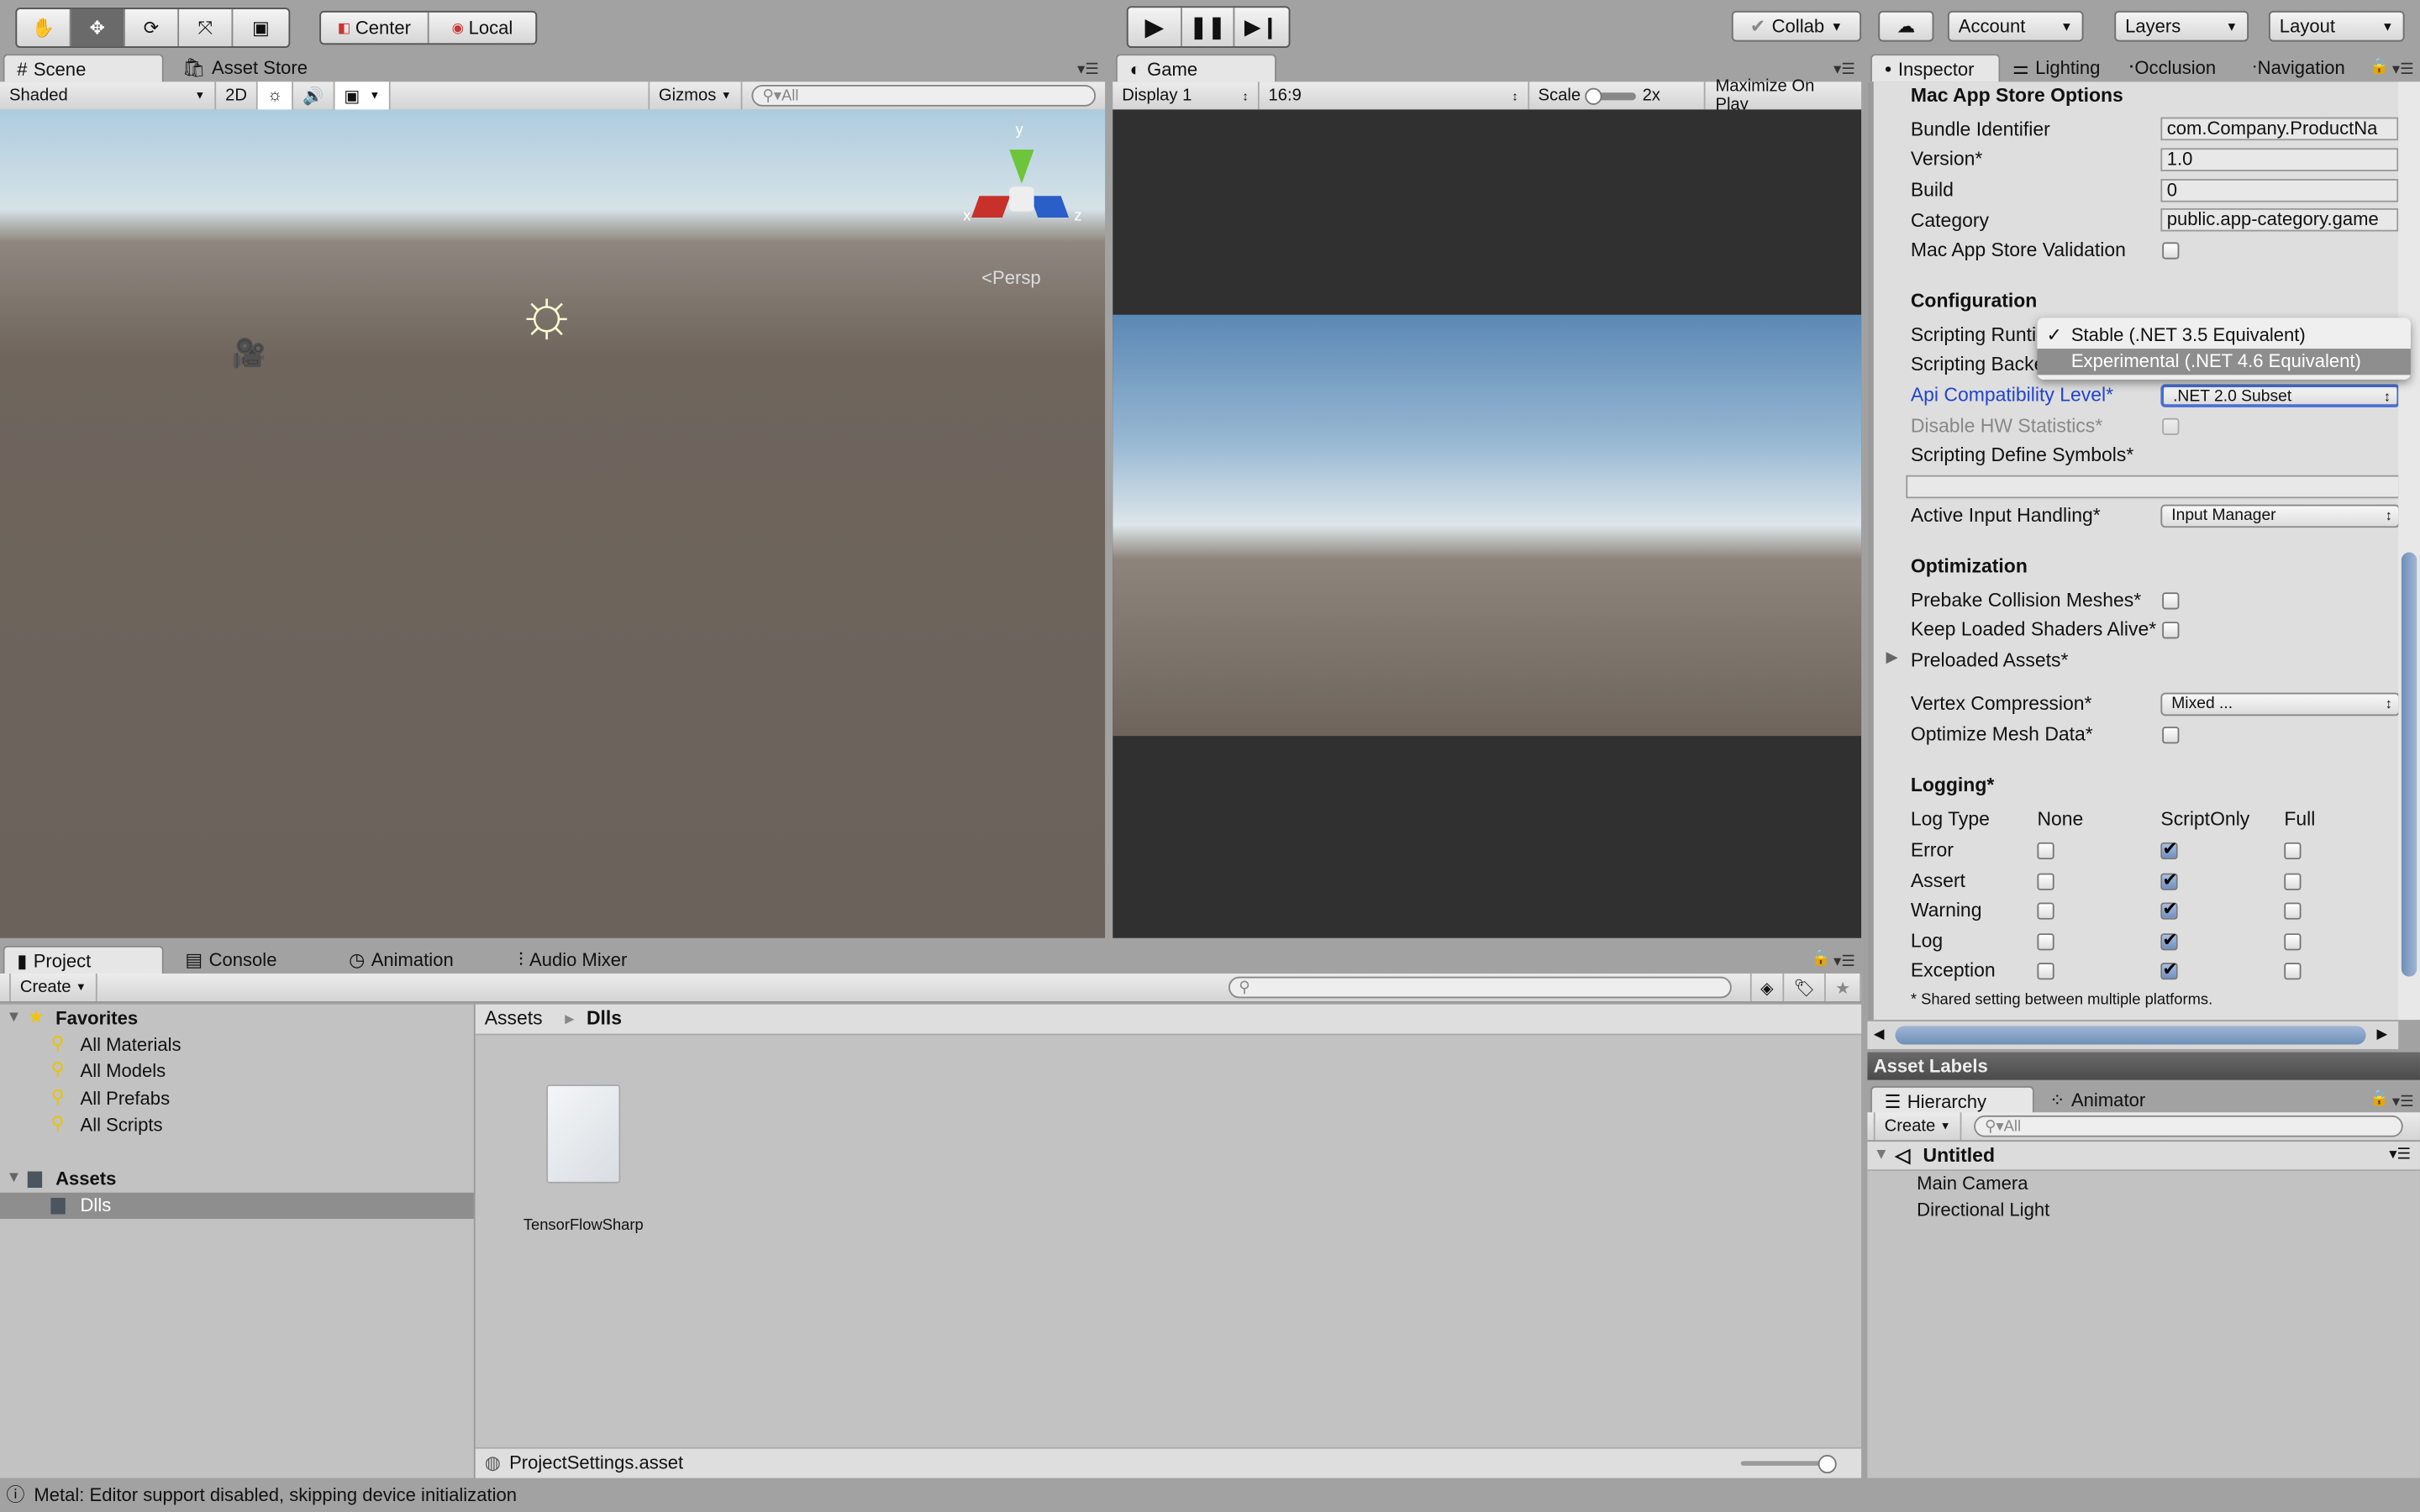 This screenshot has height=1512, width=2420. I want to click on icon-size-slider, so click(1789, 1464).